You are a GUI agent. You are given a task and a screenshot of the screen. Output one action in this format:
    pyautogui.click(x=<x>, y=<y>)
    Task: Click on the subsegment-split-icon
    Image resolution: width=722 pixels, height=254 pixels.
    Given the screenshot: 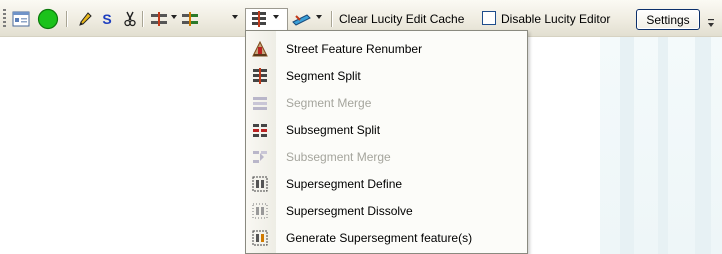 What is the action you would take?
    pyautogui.click(x=260, y=130)
    